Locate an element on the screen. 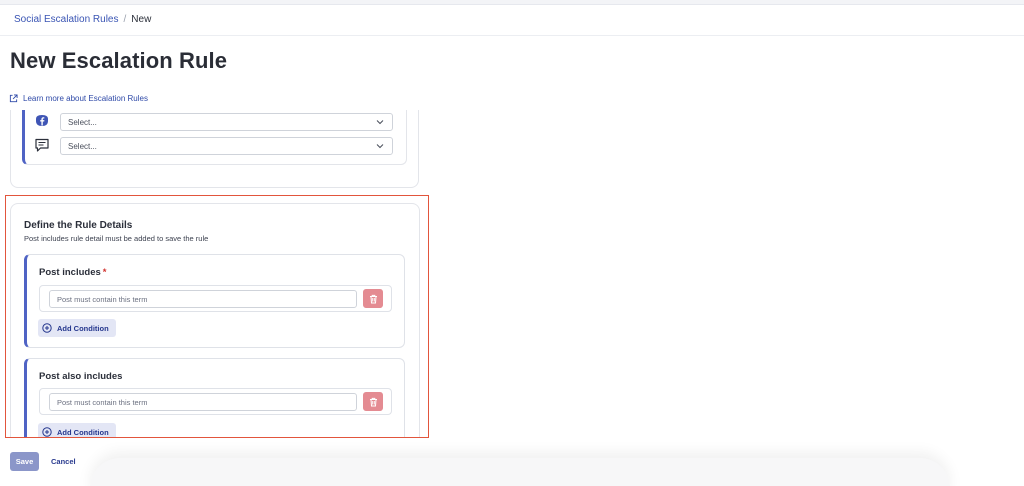 Image resolution: width=1024 pixels, height=486 pixels. external-link-icon is located at coordinates (13, 98).